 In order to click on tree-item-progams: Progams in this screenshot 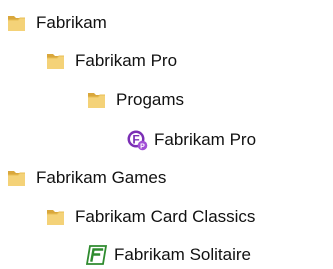, I will do `click(135, 100)`.